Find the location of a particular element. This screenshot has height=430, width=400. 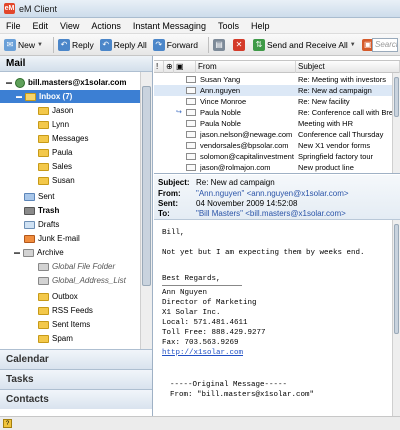

reply-all-button: ↶ Reply All is located at coordinates (123, 44).